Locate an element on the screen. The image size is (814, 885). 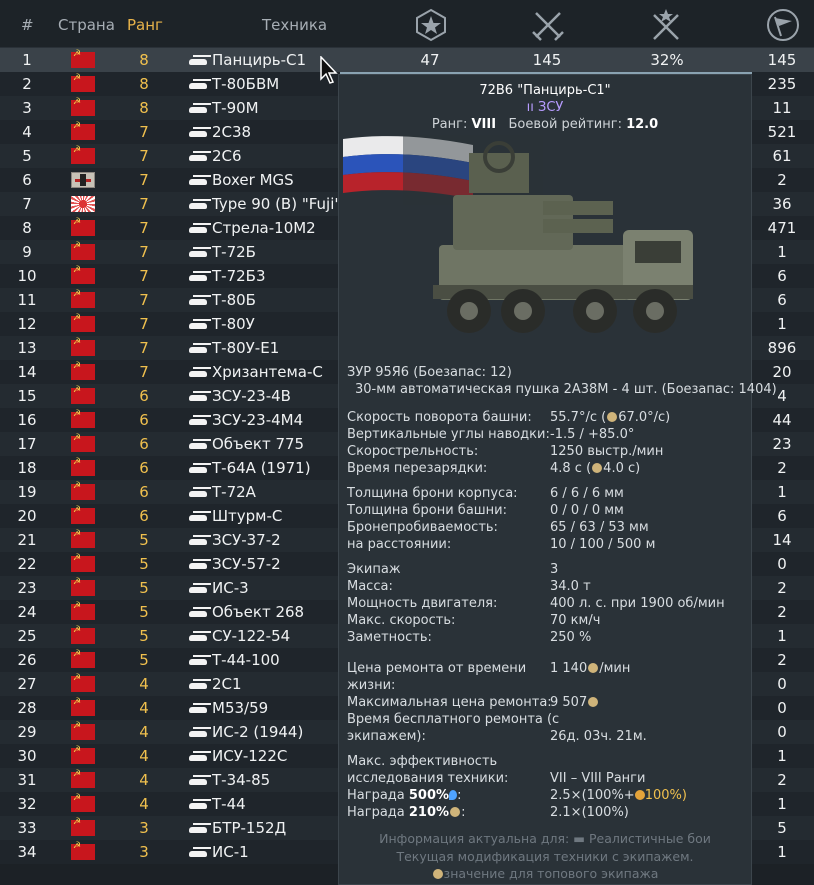
stat-label: Время перезарядки: is located at coordinates (417, 468).